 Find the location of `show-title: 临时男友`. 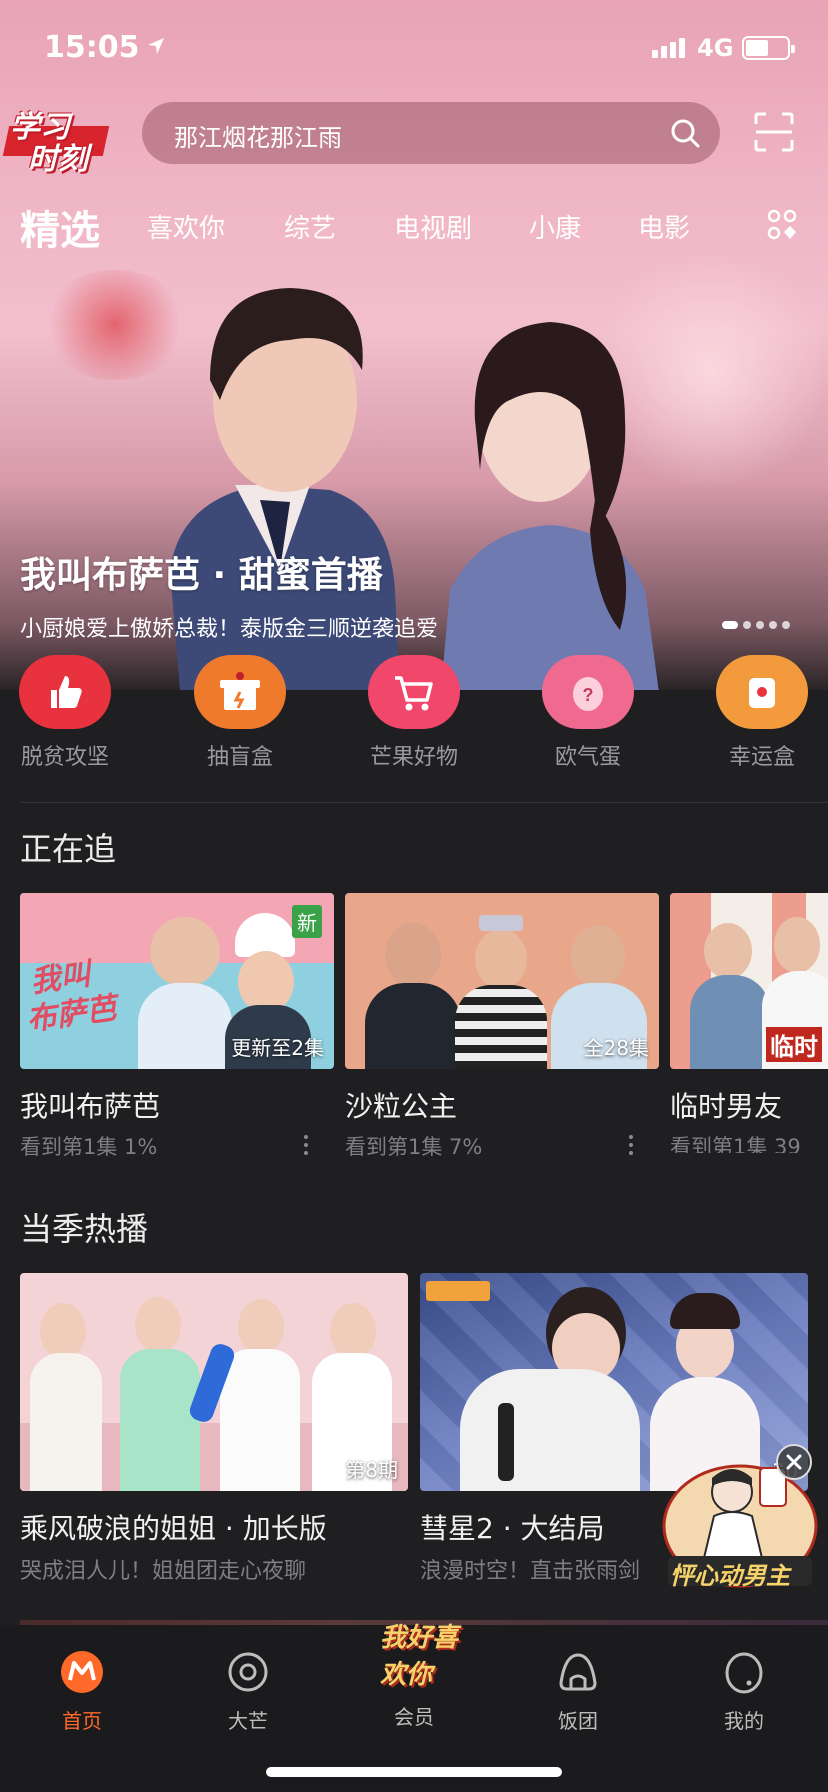

show-title: 临时男友 is located at coordinates (726, 1106).